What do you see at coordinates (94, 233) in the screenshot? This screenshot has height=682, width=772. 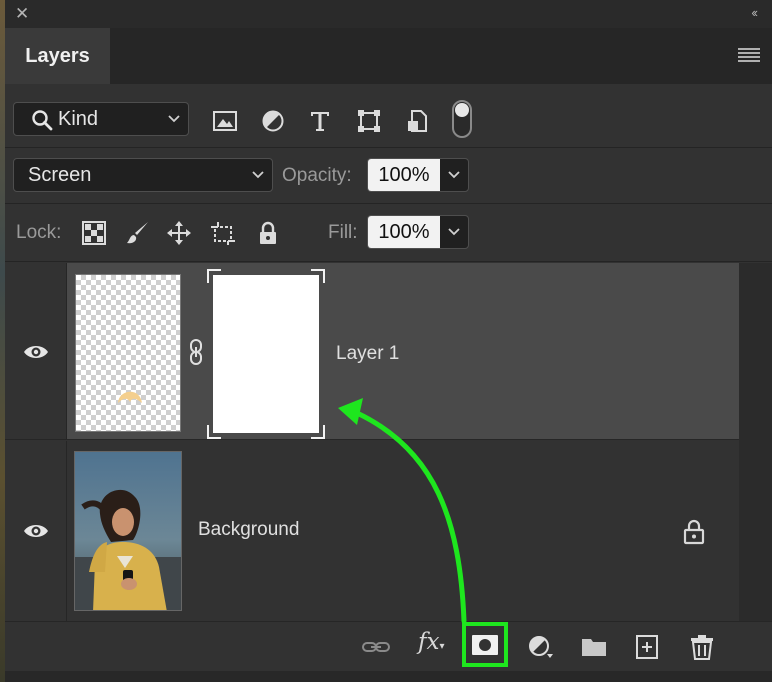 I see `lock-transparent-pixels-icon` at bounding box center [94, 233].